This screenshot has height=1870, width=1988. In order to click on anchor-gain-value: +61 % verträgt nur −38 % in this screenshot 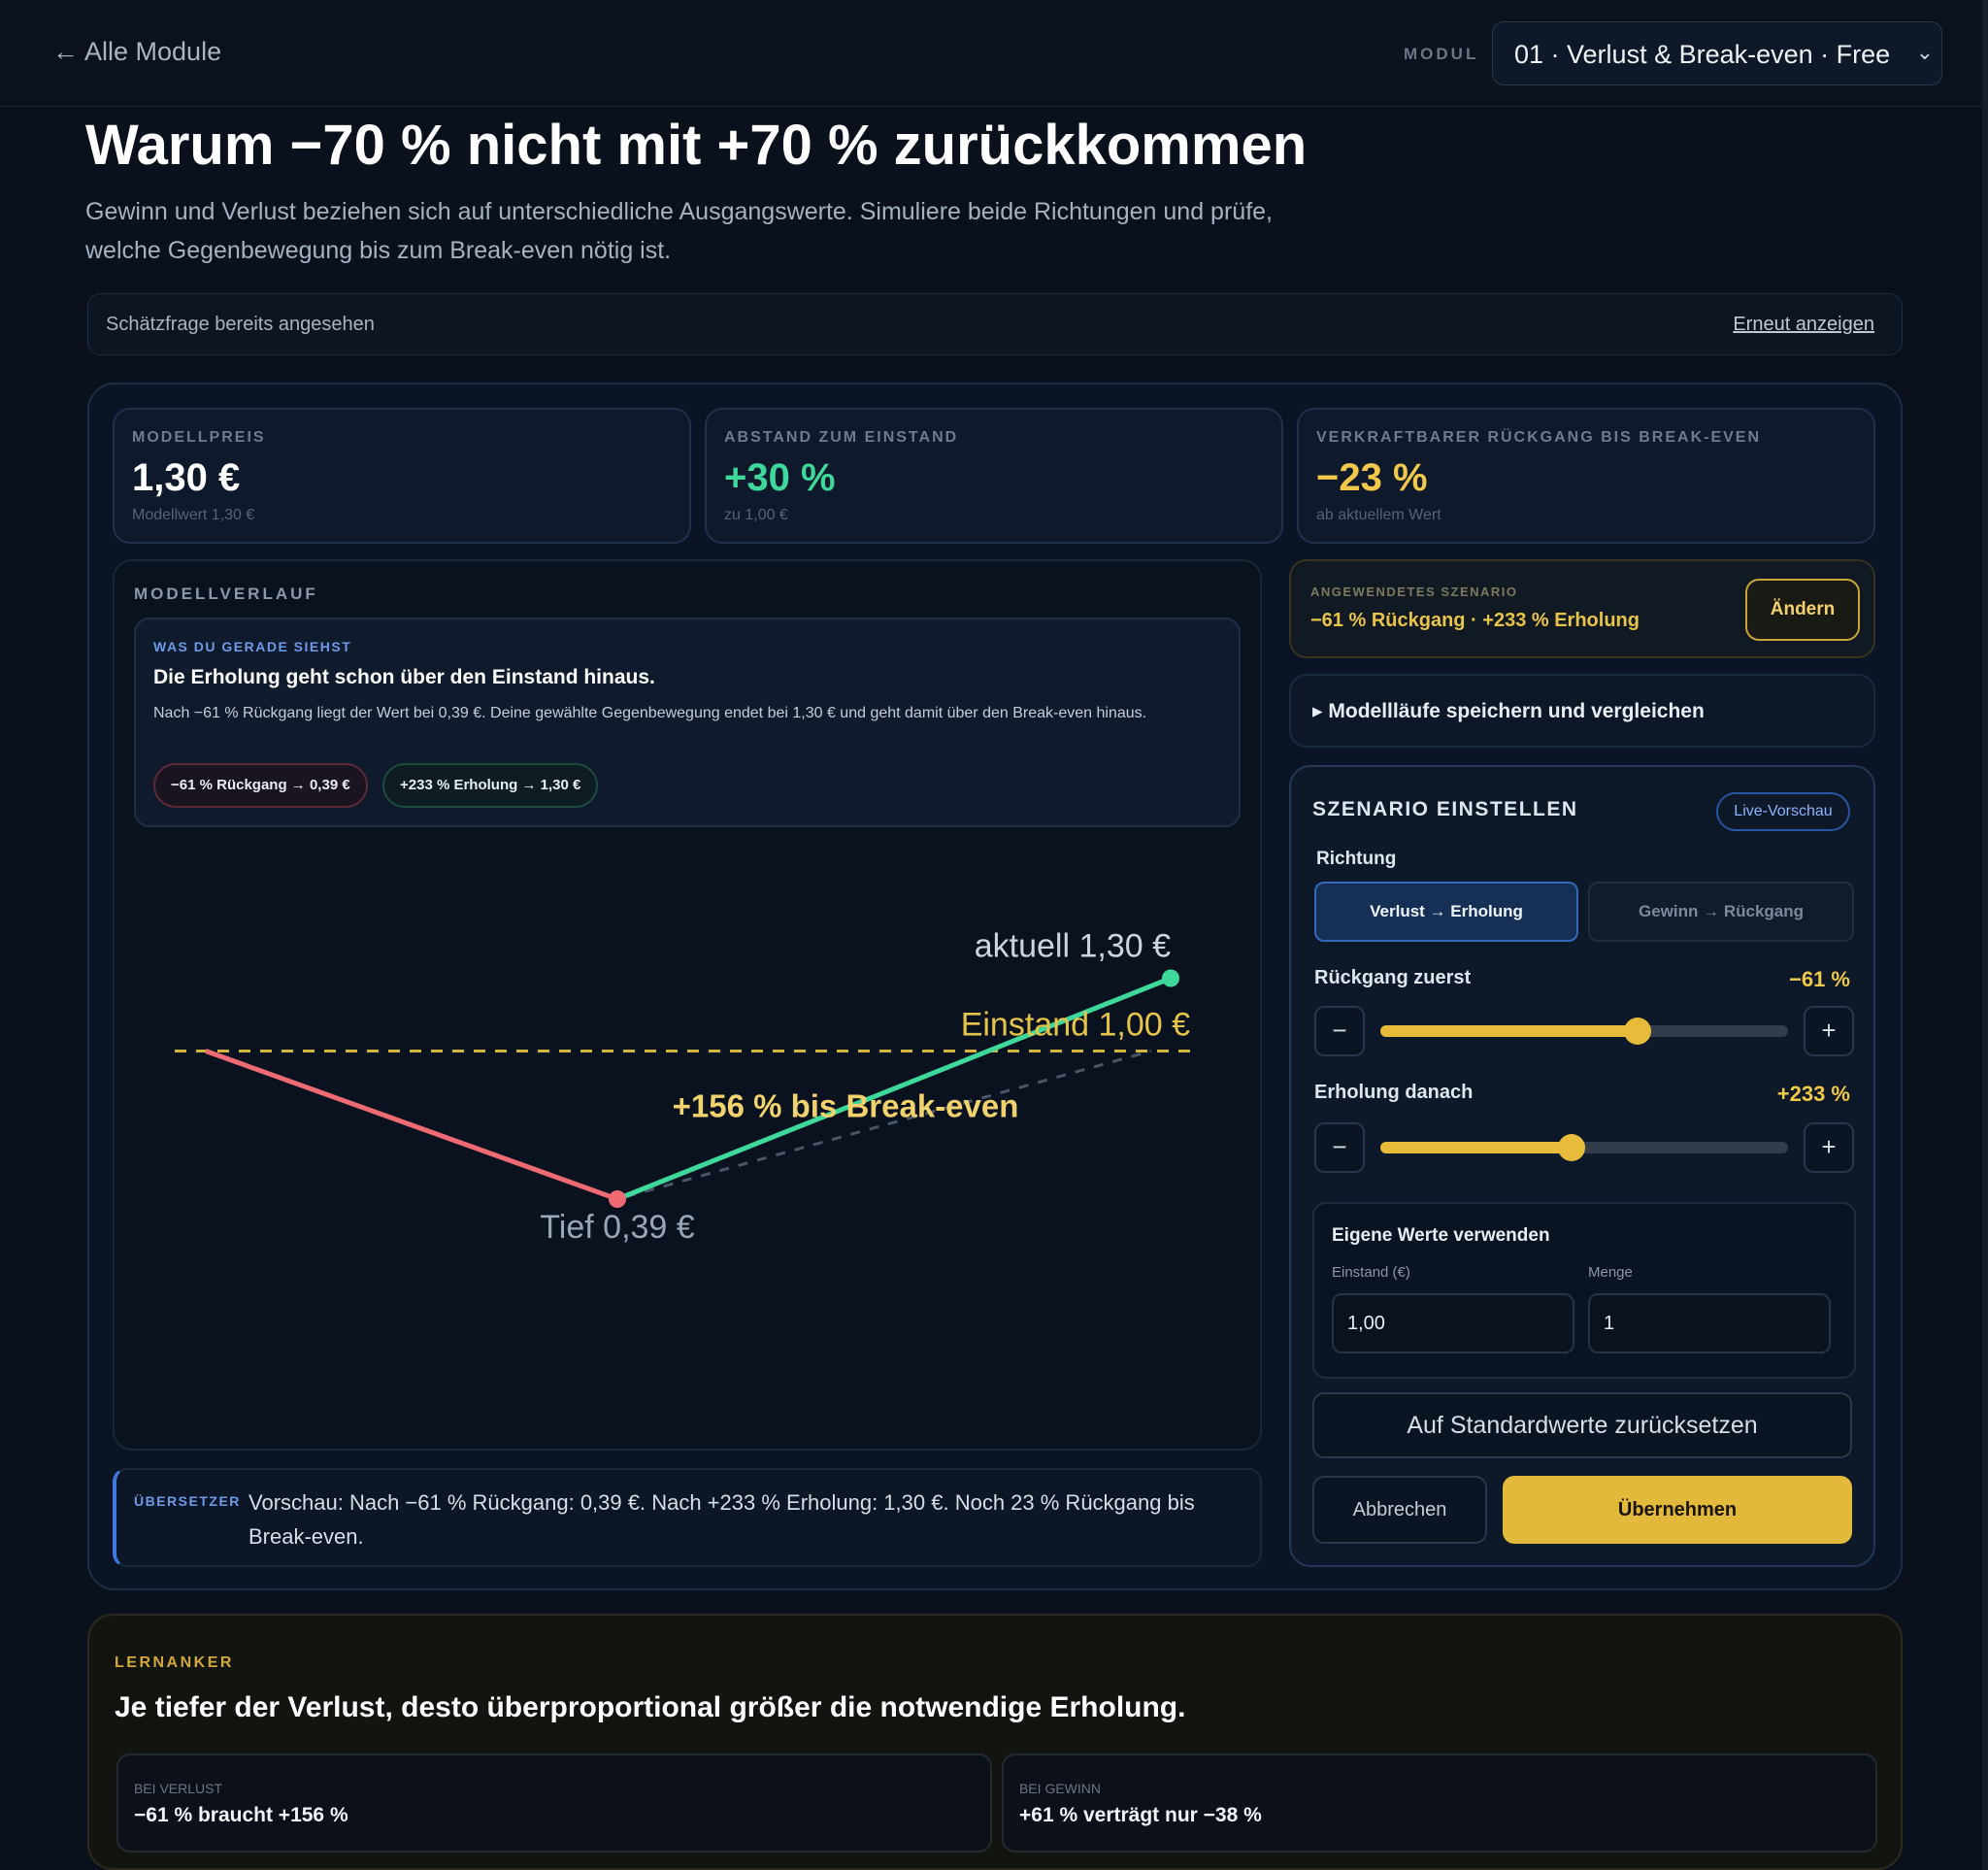, I will do `click(1140, 1815)`.